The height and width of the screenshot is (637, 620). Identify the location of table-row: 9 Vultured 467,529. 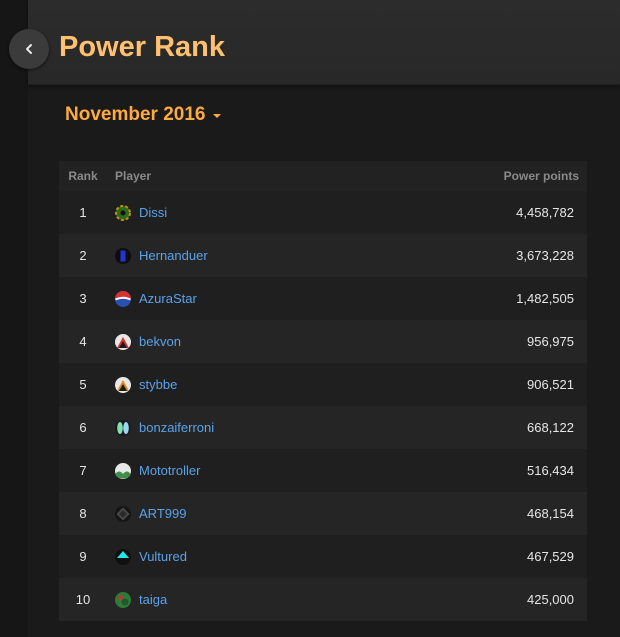
(323, 556).